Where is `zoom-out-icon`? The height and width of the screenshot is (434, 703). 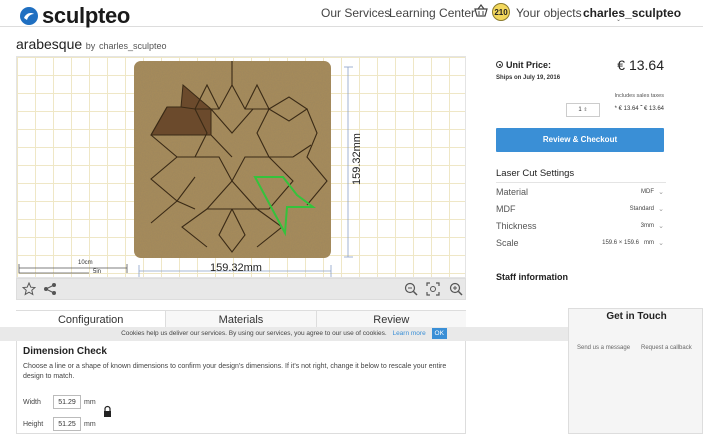
zoom-out-icon is located at coordinates (411, 289).